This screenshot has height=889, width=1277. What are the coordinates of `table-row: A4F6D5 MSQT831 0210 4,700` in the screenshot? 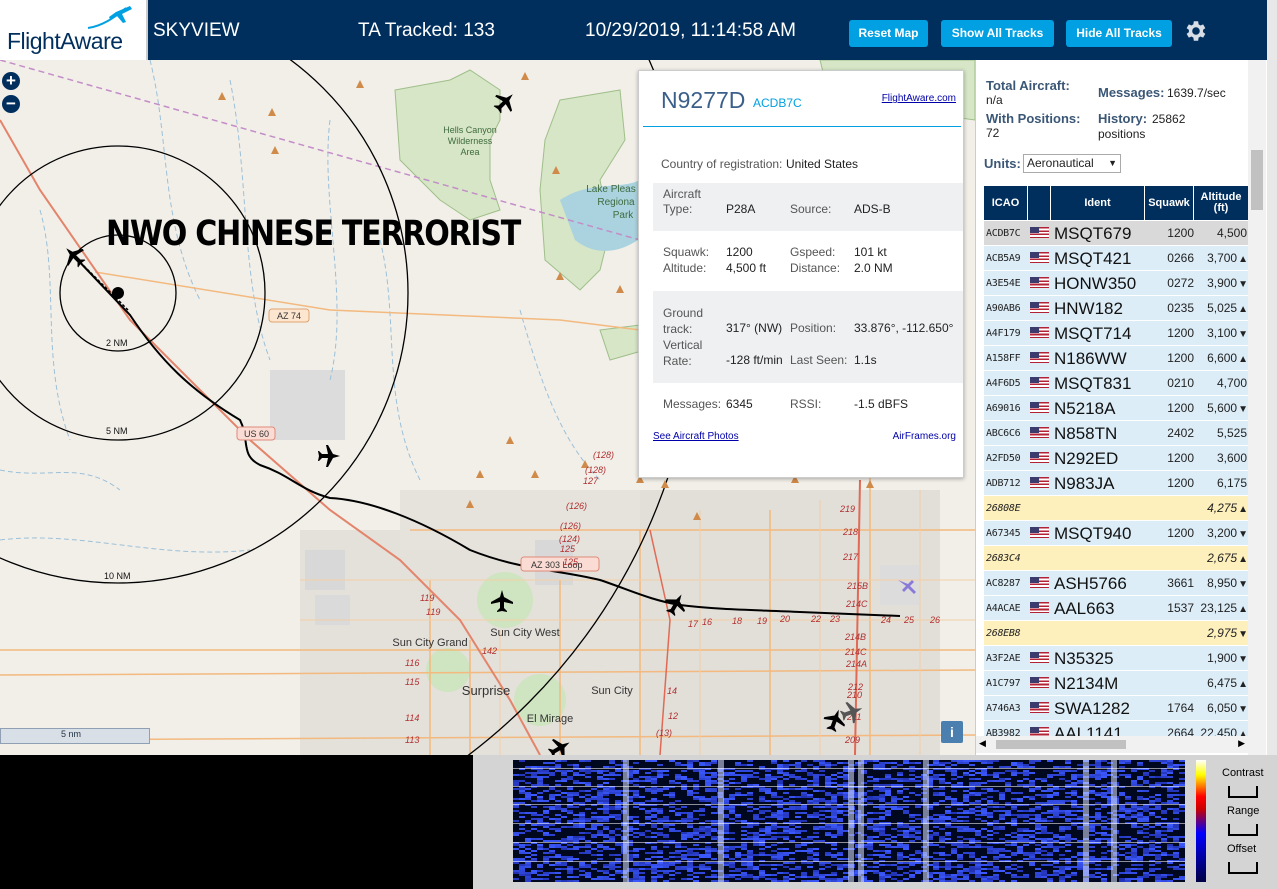 It's located at (1116, 383).